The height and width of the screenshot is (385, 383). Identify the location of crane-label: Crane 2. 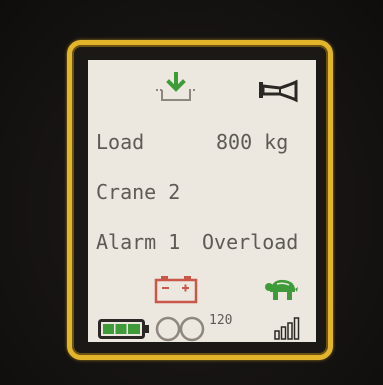
(138, 192).